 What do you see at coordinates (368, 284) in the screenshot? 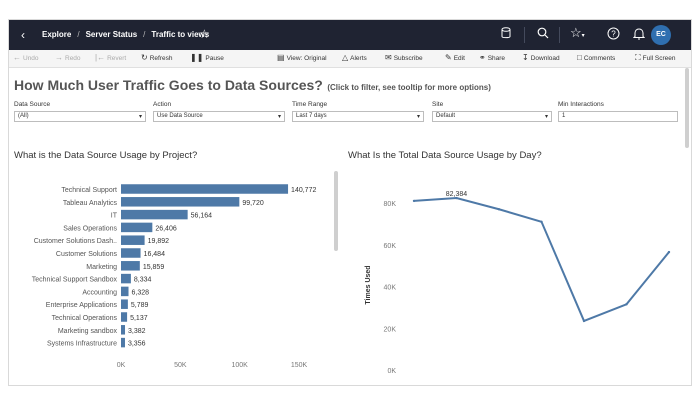
I see `y-axis-label: Times Used` at bounding box center [368, 284].